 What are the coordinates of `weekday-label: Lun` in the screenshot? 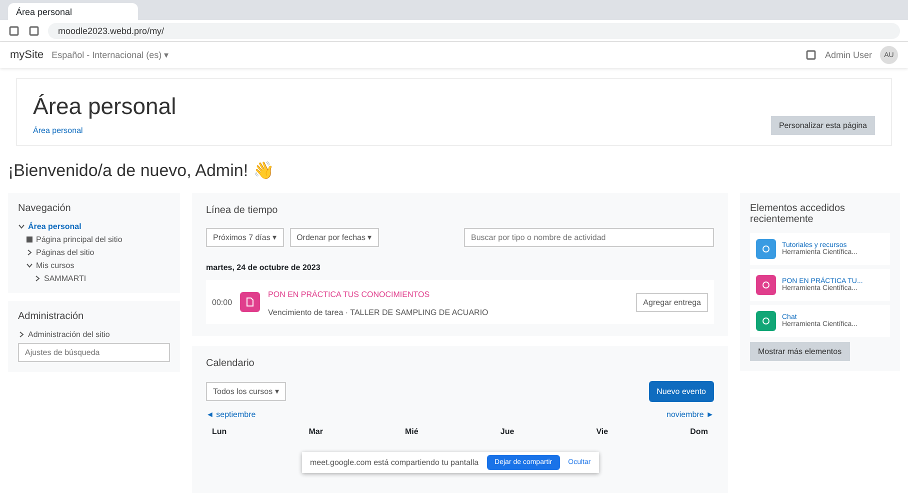 It's located at (219, 431).